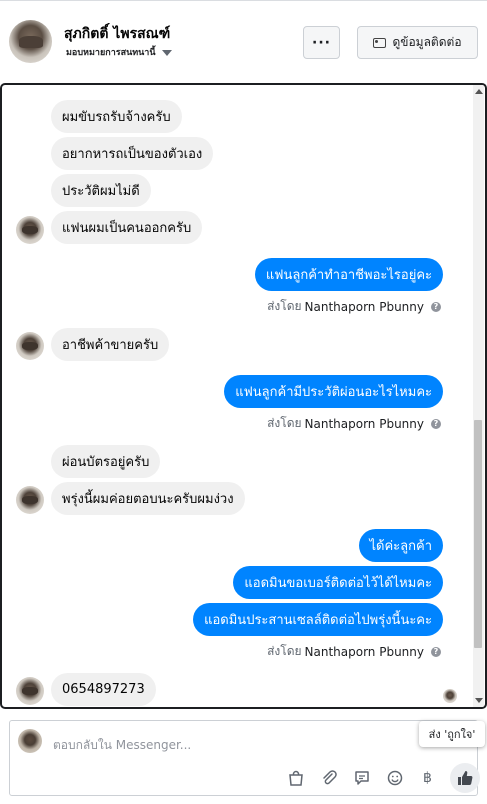 The width and height of the screenshot is (487, 804). What do you see at coordinates (427, 42) in the screenshot?
I see `view-contact-label: ดูข้อมูลติดต่อ` at bounding box center [427, 42].